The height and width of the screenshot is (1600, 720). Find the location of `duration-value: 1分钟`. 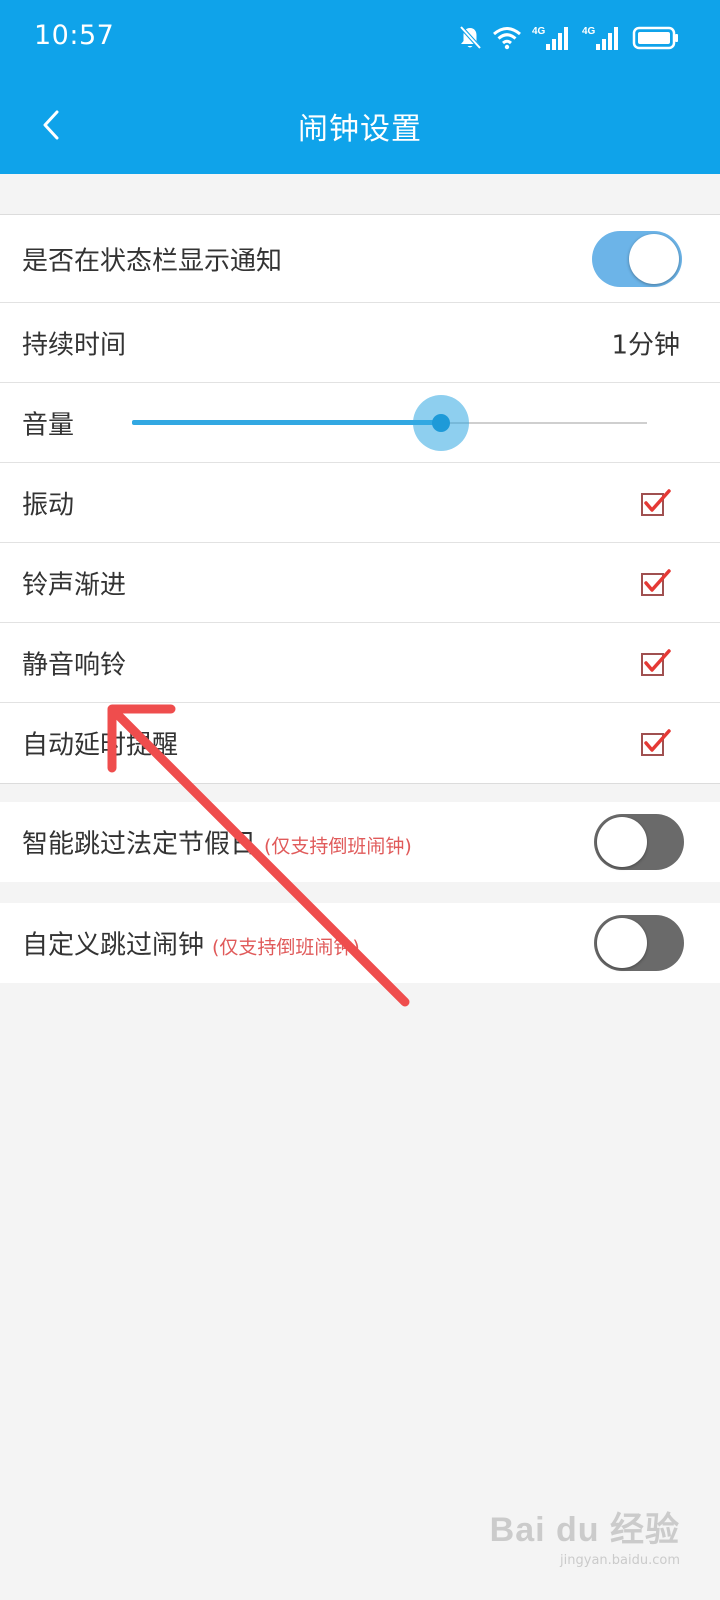

duration-value: 1分钟 is located at coordinates (645, 342).